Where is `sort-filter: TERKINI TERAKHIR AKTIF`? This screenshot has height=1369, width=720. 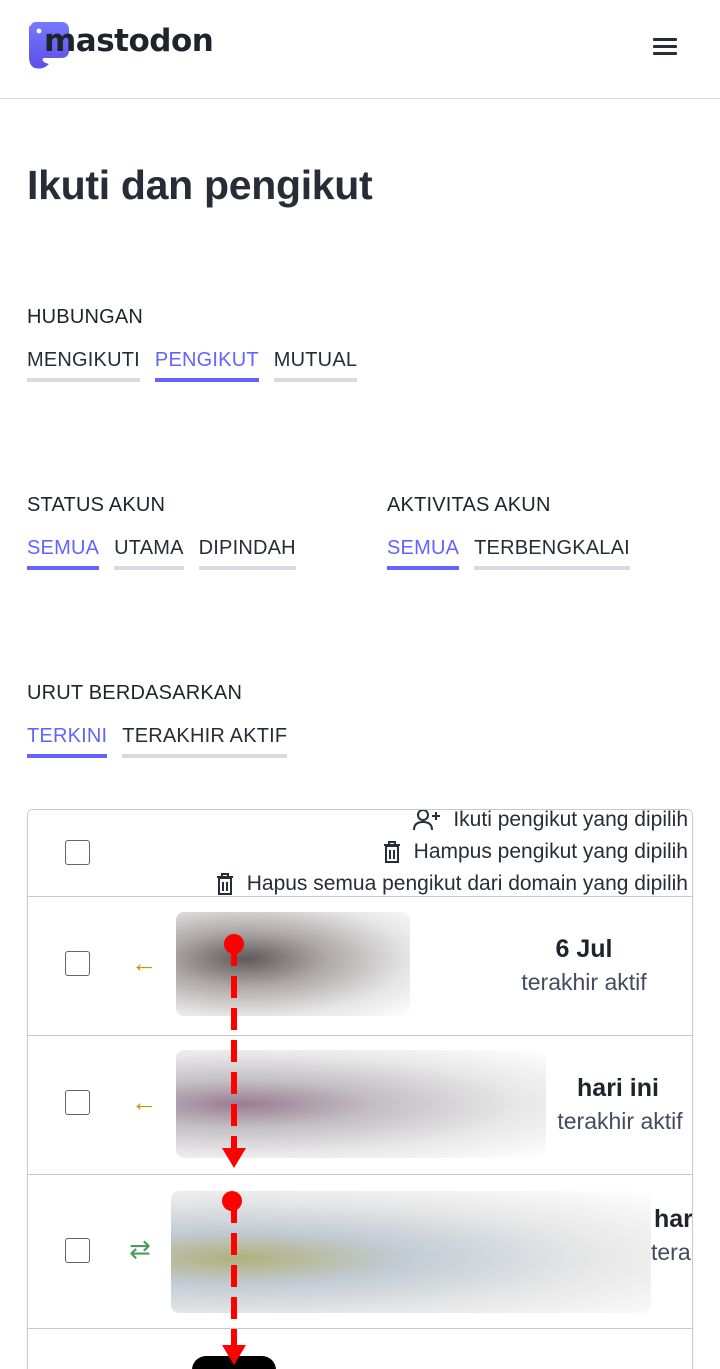
sort-filter: TERKINI TERAKHIR AKTIF is located at coordinates (157, 741).